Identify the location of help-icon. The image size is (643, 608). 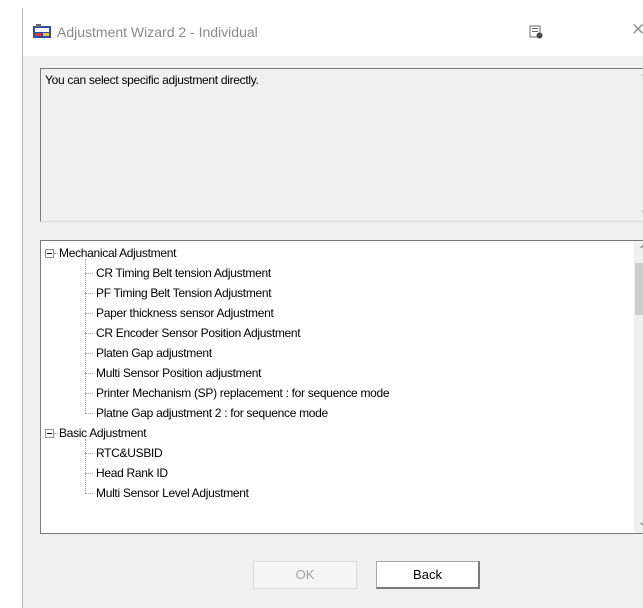
(536, 32).